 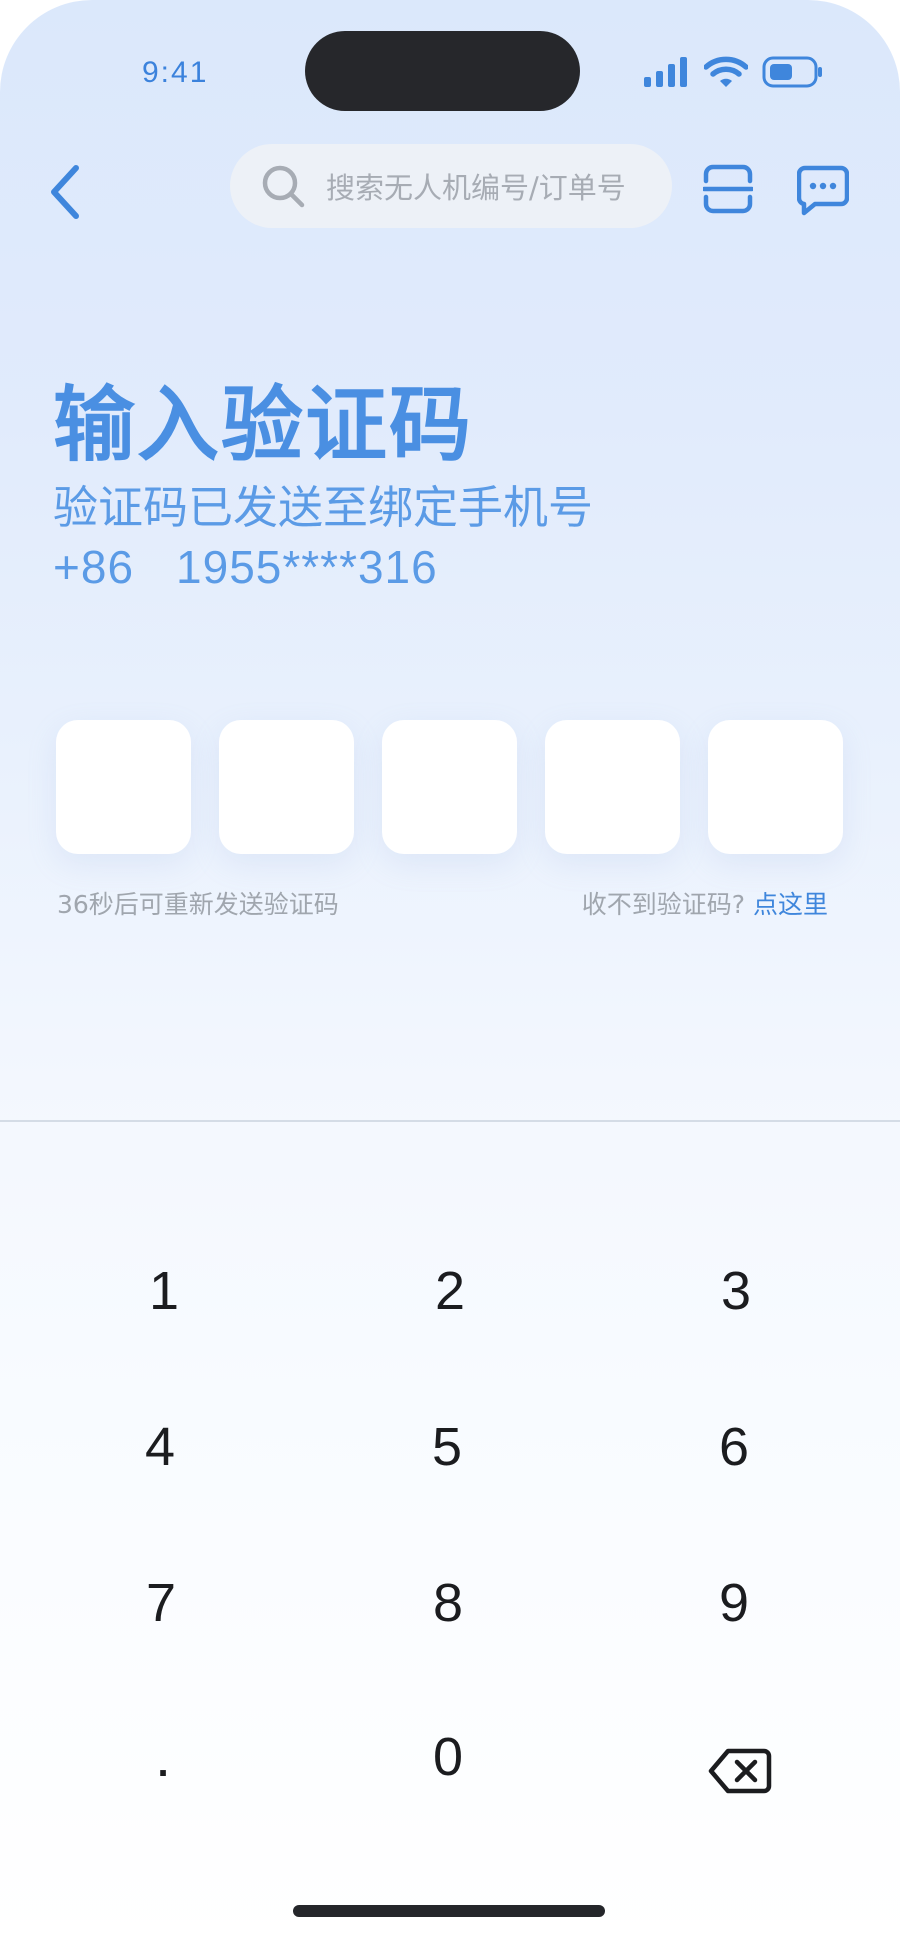 I want to click on search-icon, so click(x=283, y=186).